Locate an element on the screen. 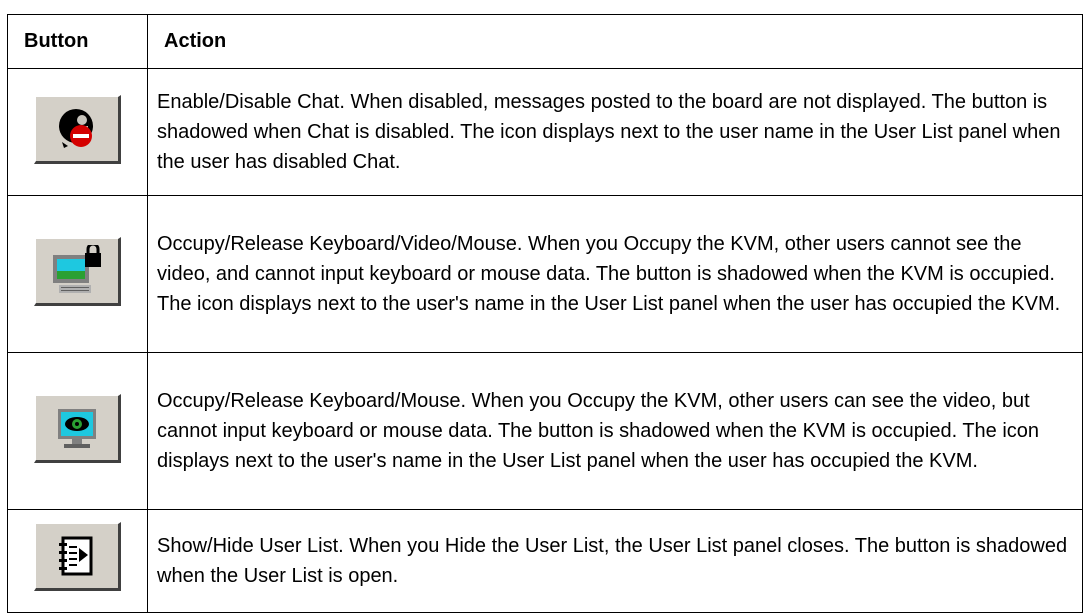  user-list-toggle-button is located at coordinates (77, 556).